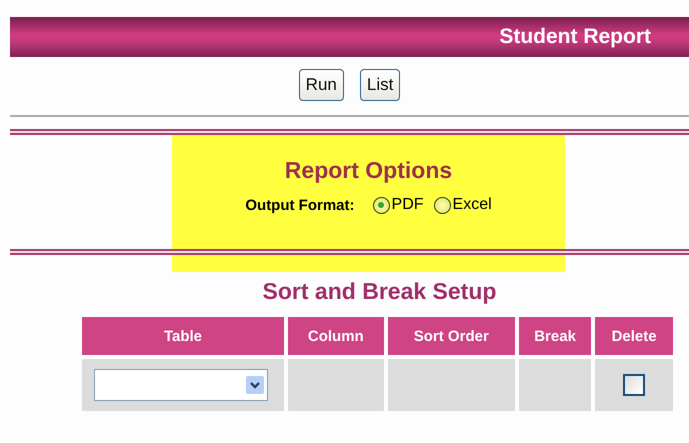  Describe the element at coordinates (336, 336) in the screenshot. I see `column-header: Column` at that location.